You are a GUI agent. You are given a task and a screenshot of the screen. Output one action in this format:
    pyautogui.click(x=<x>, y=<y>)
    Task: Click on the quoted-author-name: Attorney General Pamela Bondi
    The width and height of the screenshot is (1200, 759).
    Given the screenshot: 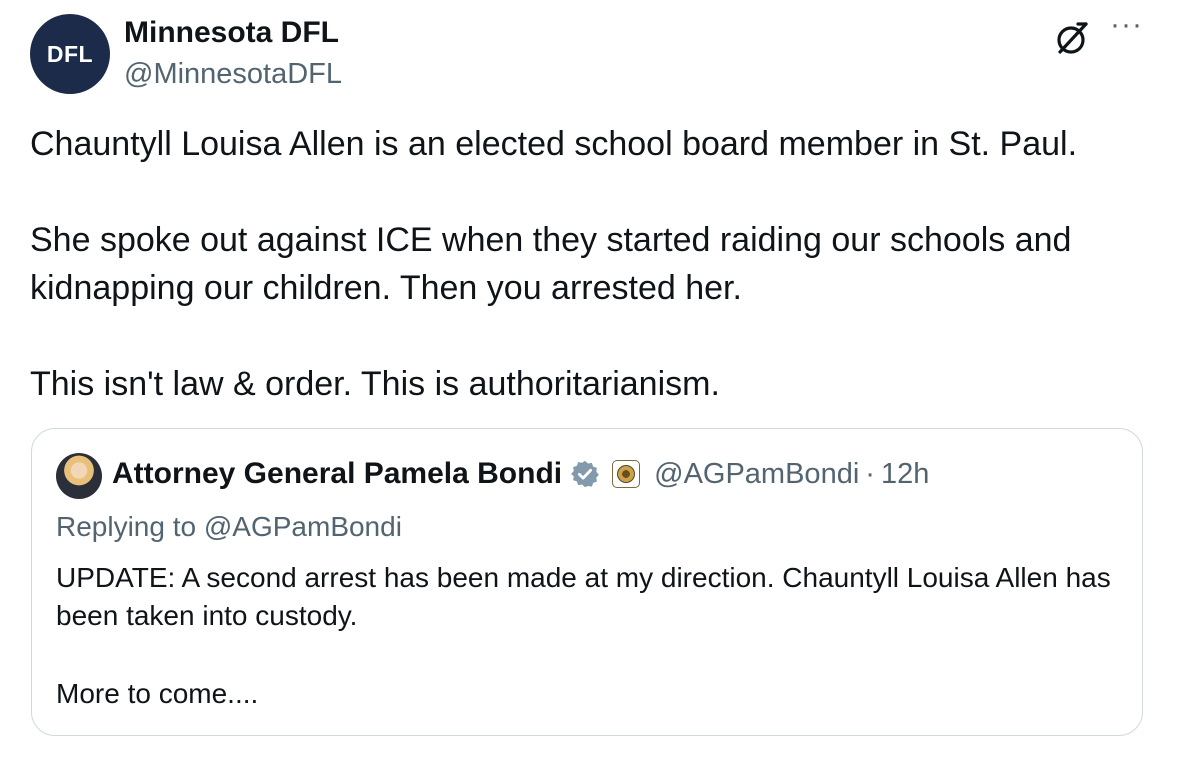 What is the action you would take?
    pyautogui.click(x=337, y=474)
    